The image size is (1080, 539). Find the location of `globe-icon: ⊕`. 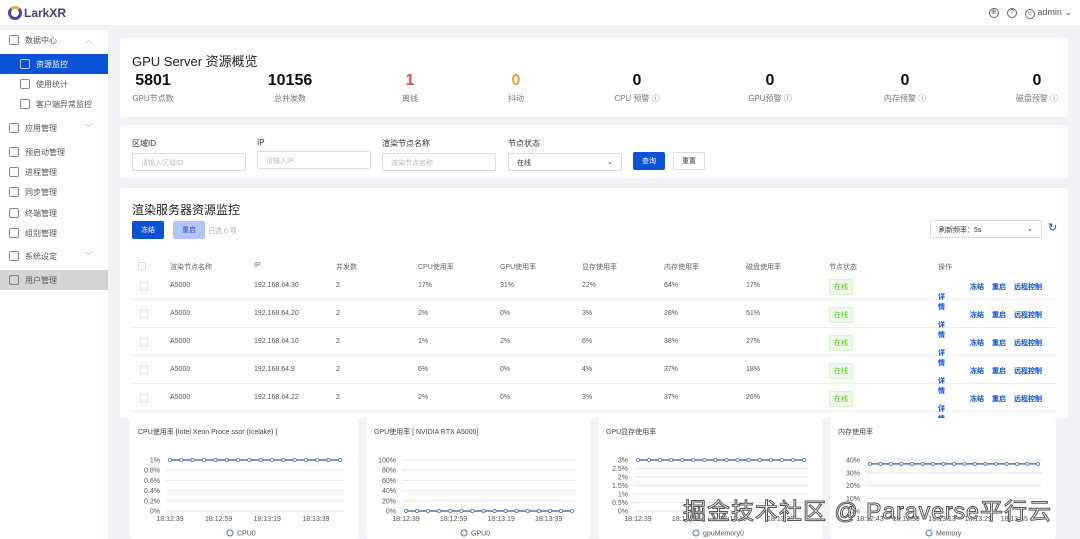

globe-icon: ⊕ is located at coordinates (993, 12).